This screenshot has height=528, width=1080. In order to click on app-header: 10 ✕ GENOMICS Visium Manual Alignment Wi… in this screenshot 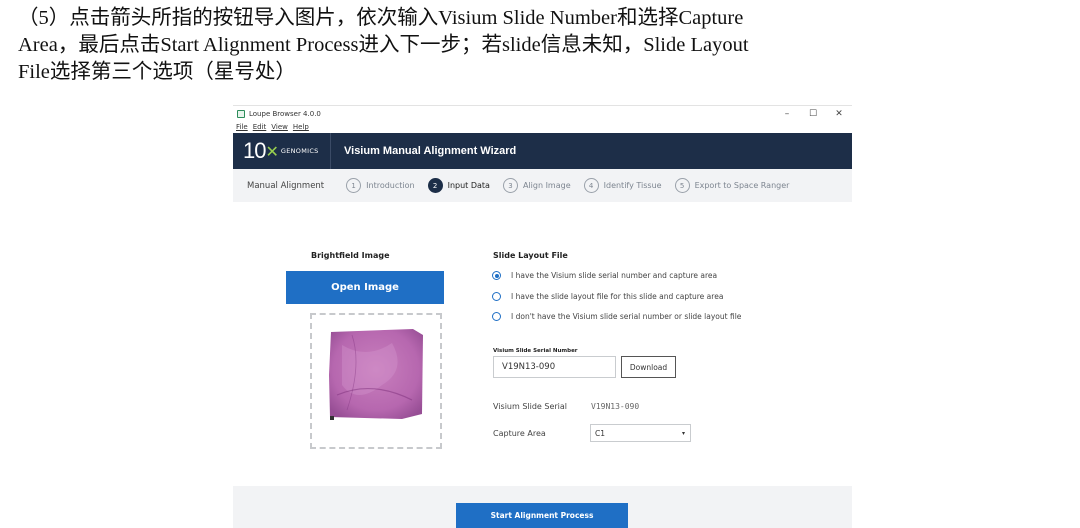, I will do `click(542, 151)`.